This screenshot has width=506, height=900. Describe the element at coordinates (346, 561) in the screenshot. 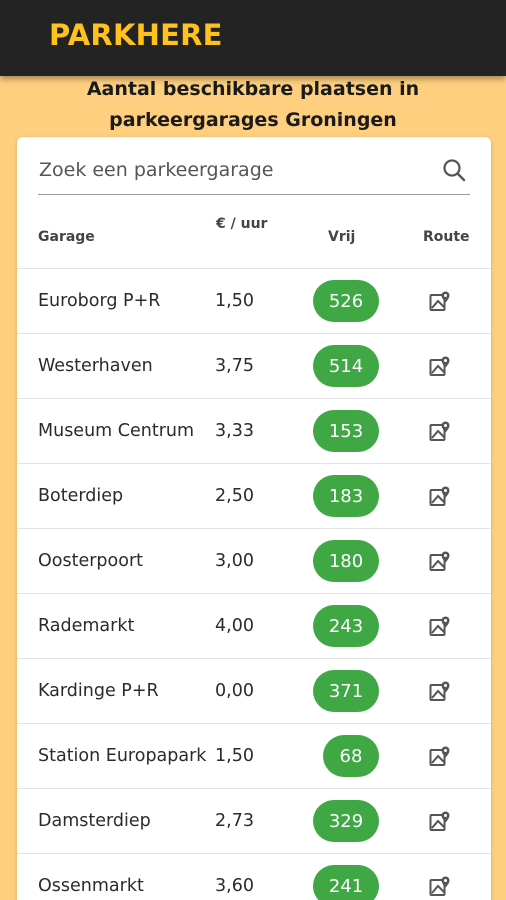

I see `free-spaces-badge: 180` at that location.